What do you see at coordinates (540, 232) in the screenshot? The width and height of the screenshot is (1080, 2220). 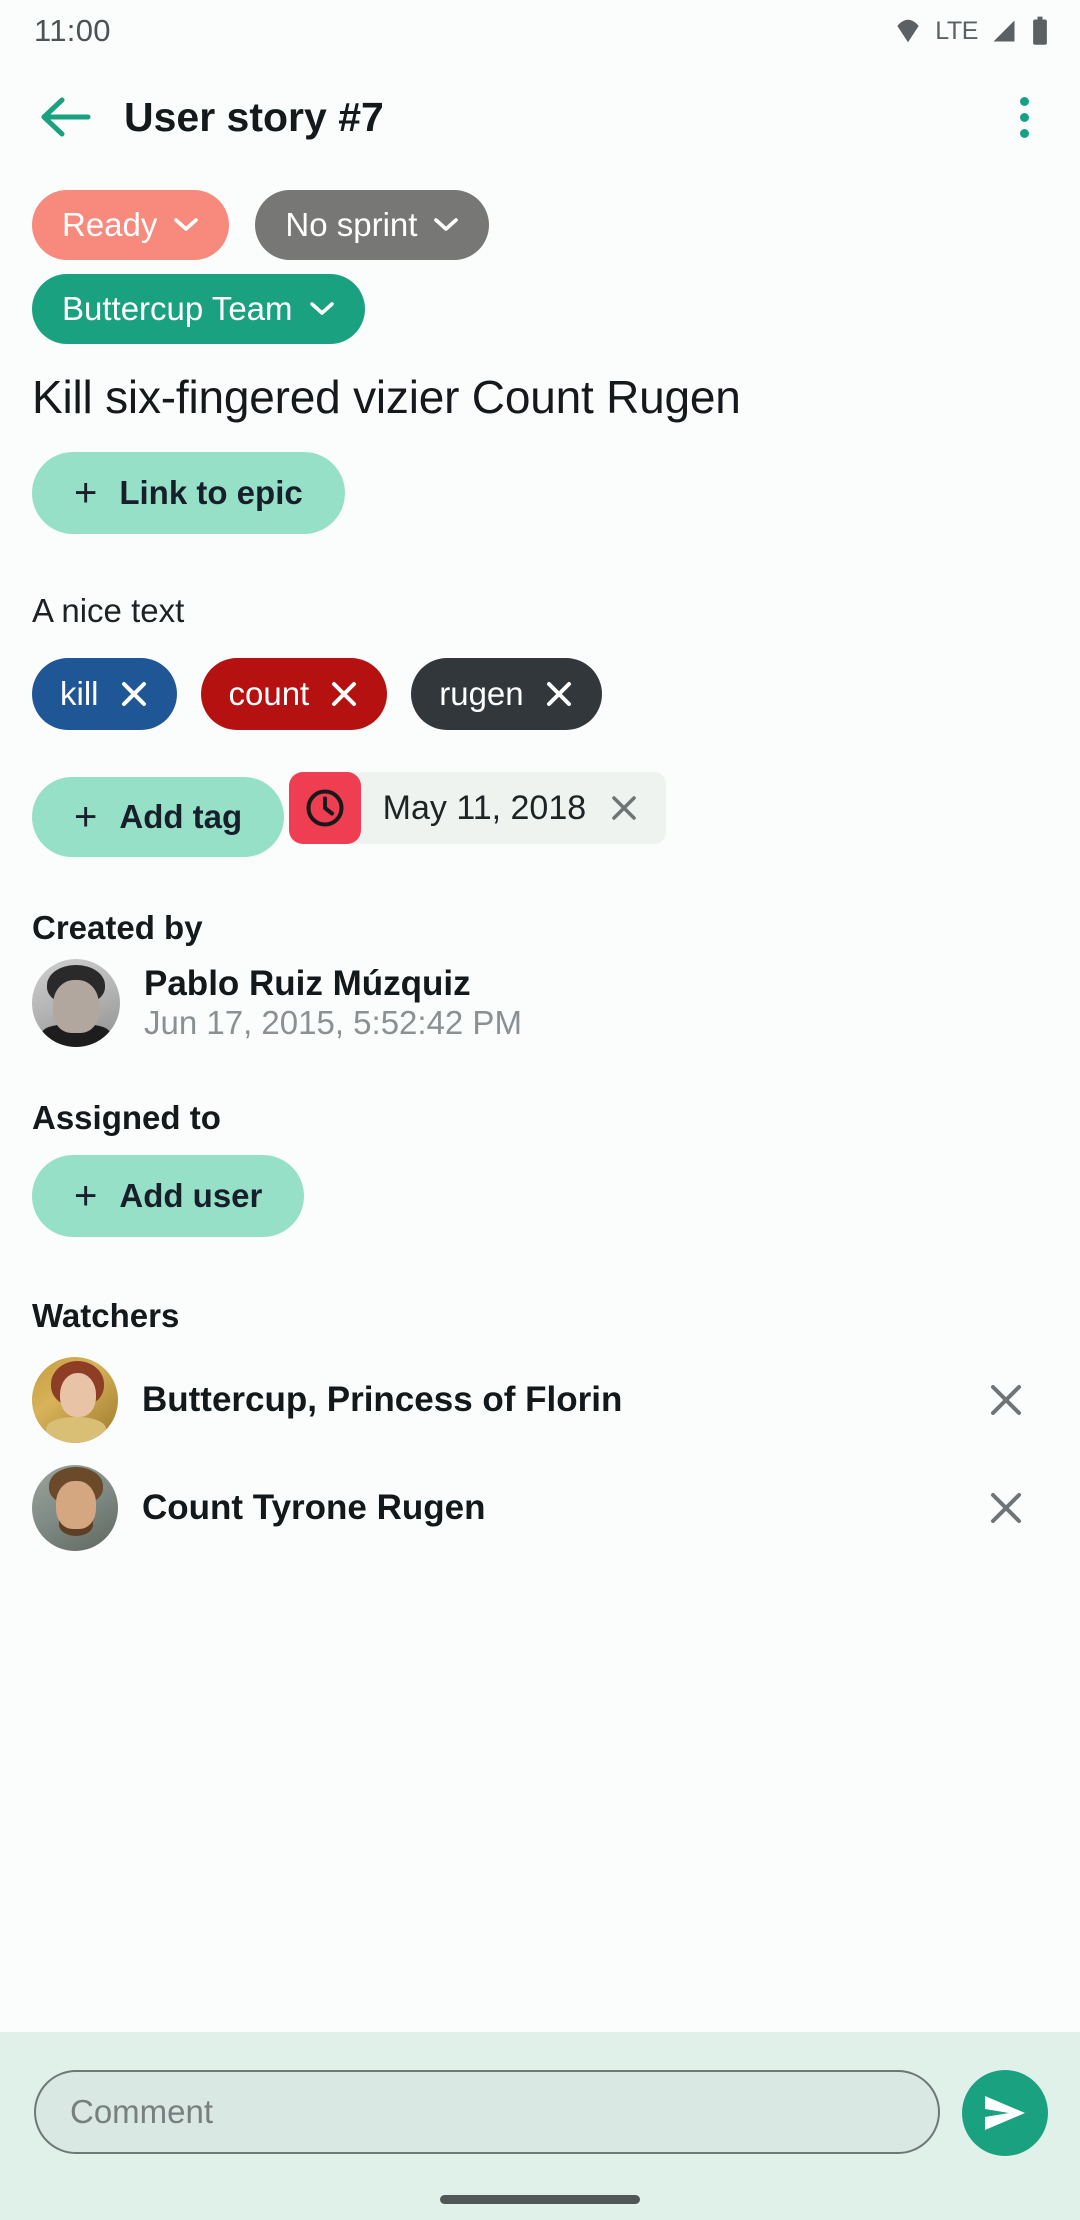 I see `meta-chip-row: Ready No sprint` at bounding box center [540, 232].